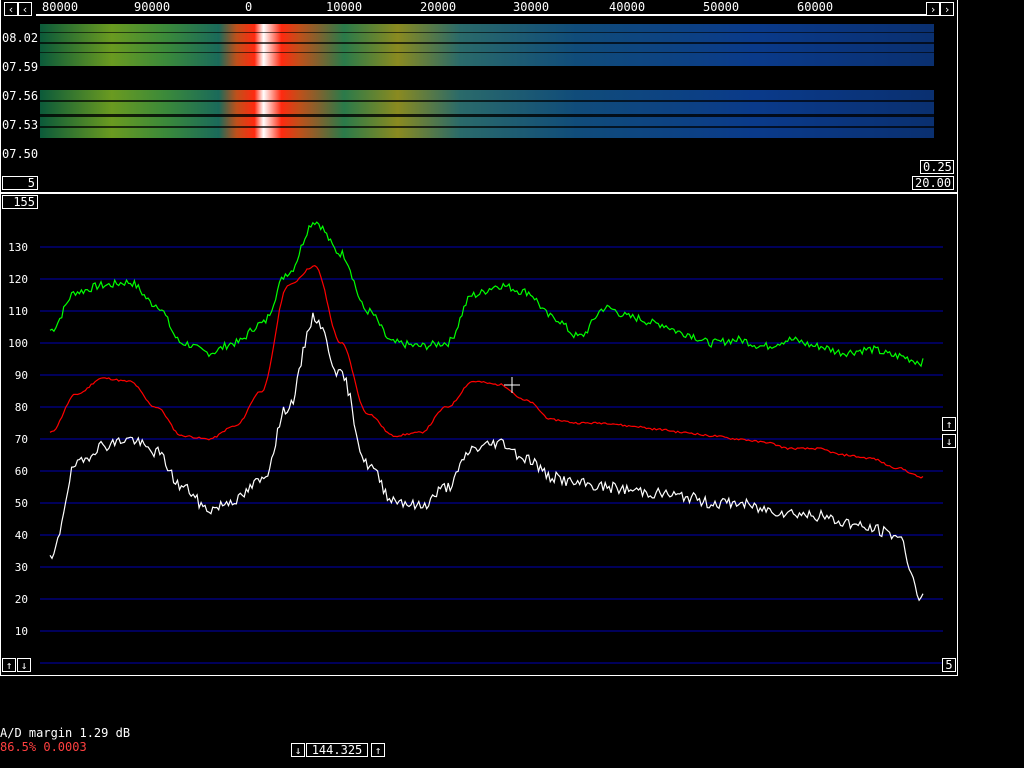 Image resolution: width=1024 pixels, height=768 pixels. What do you see at coordinates (21, 407) in the screenshot?
I see `y-axis-label: 80` at bounding box center [21, 407].